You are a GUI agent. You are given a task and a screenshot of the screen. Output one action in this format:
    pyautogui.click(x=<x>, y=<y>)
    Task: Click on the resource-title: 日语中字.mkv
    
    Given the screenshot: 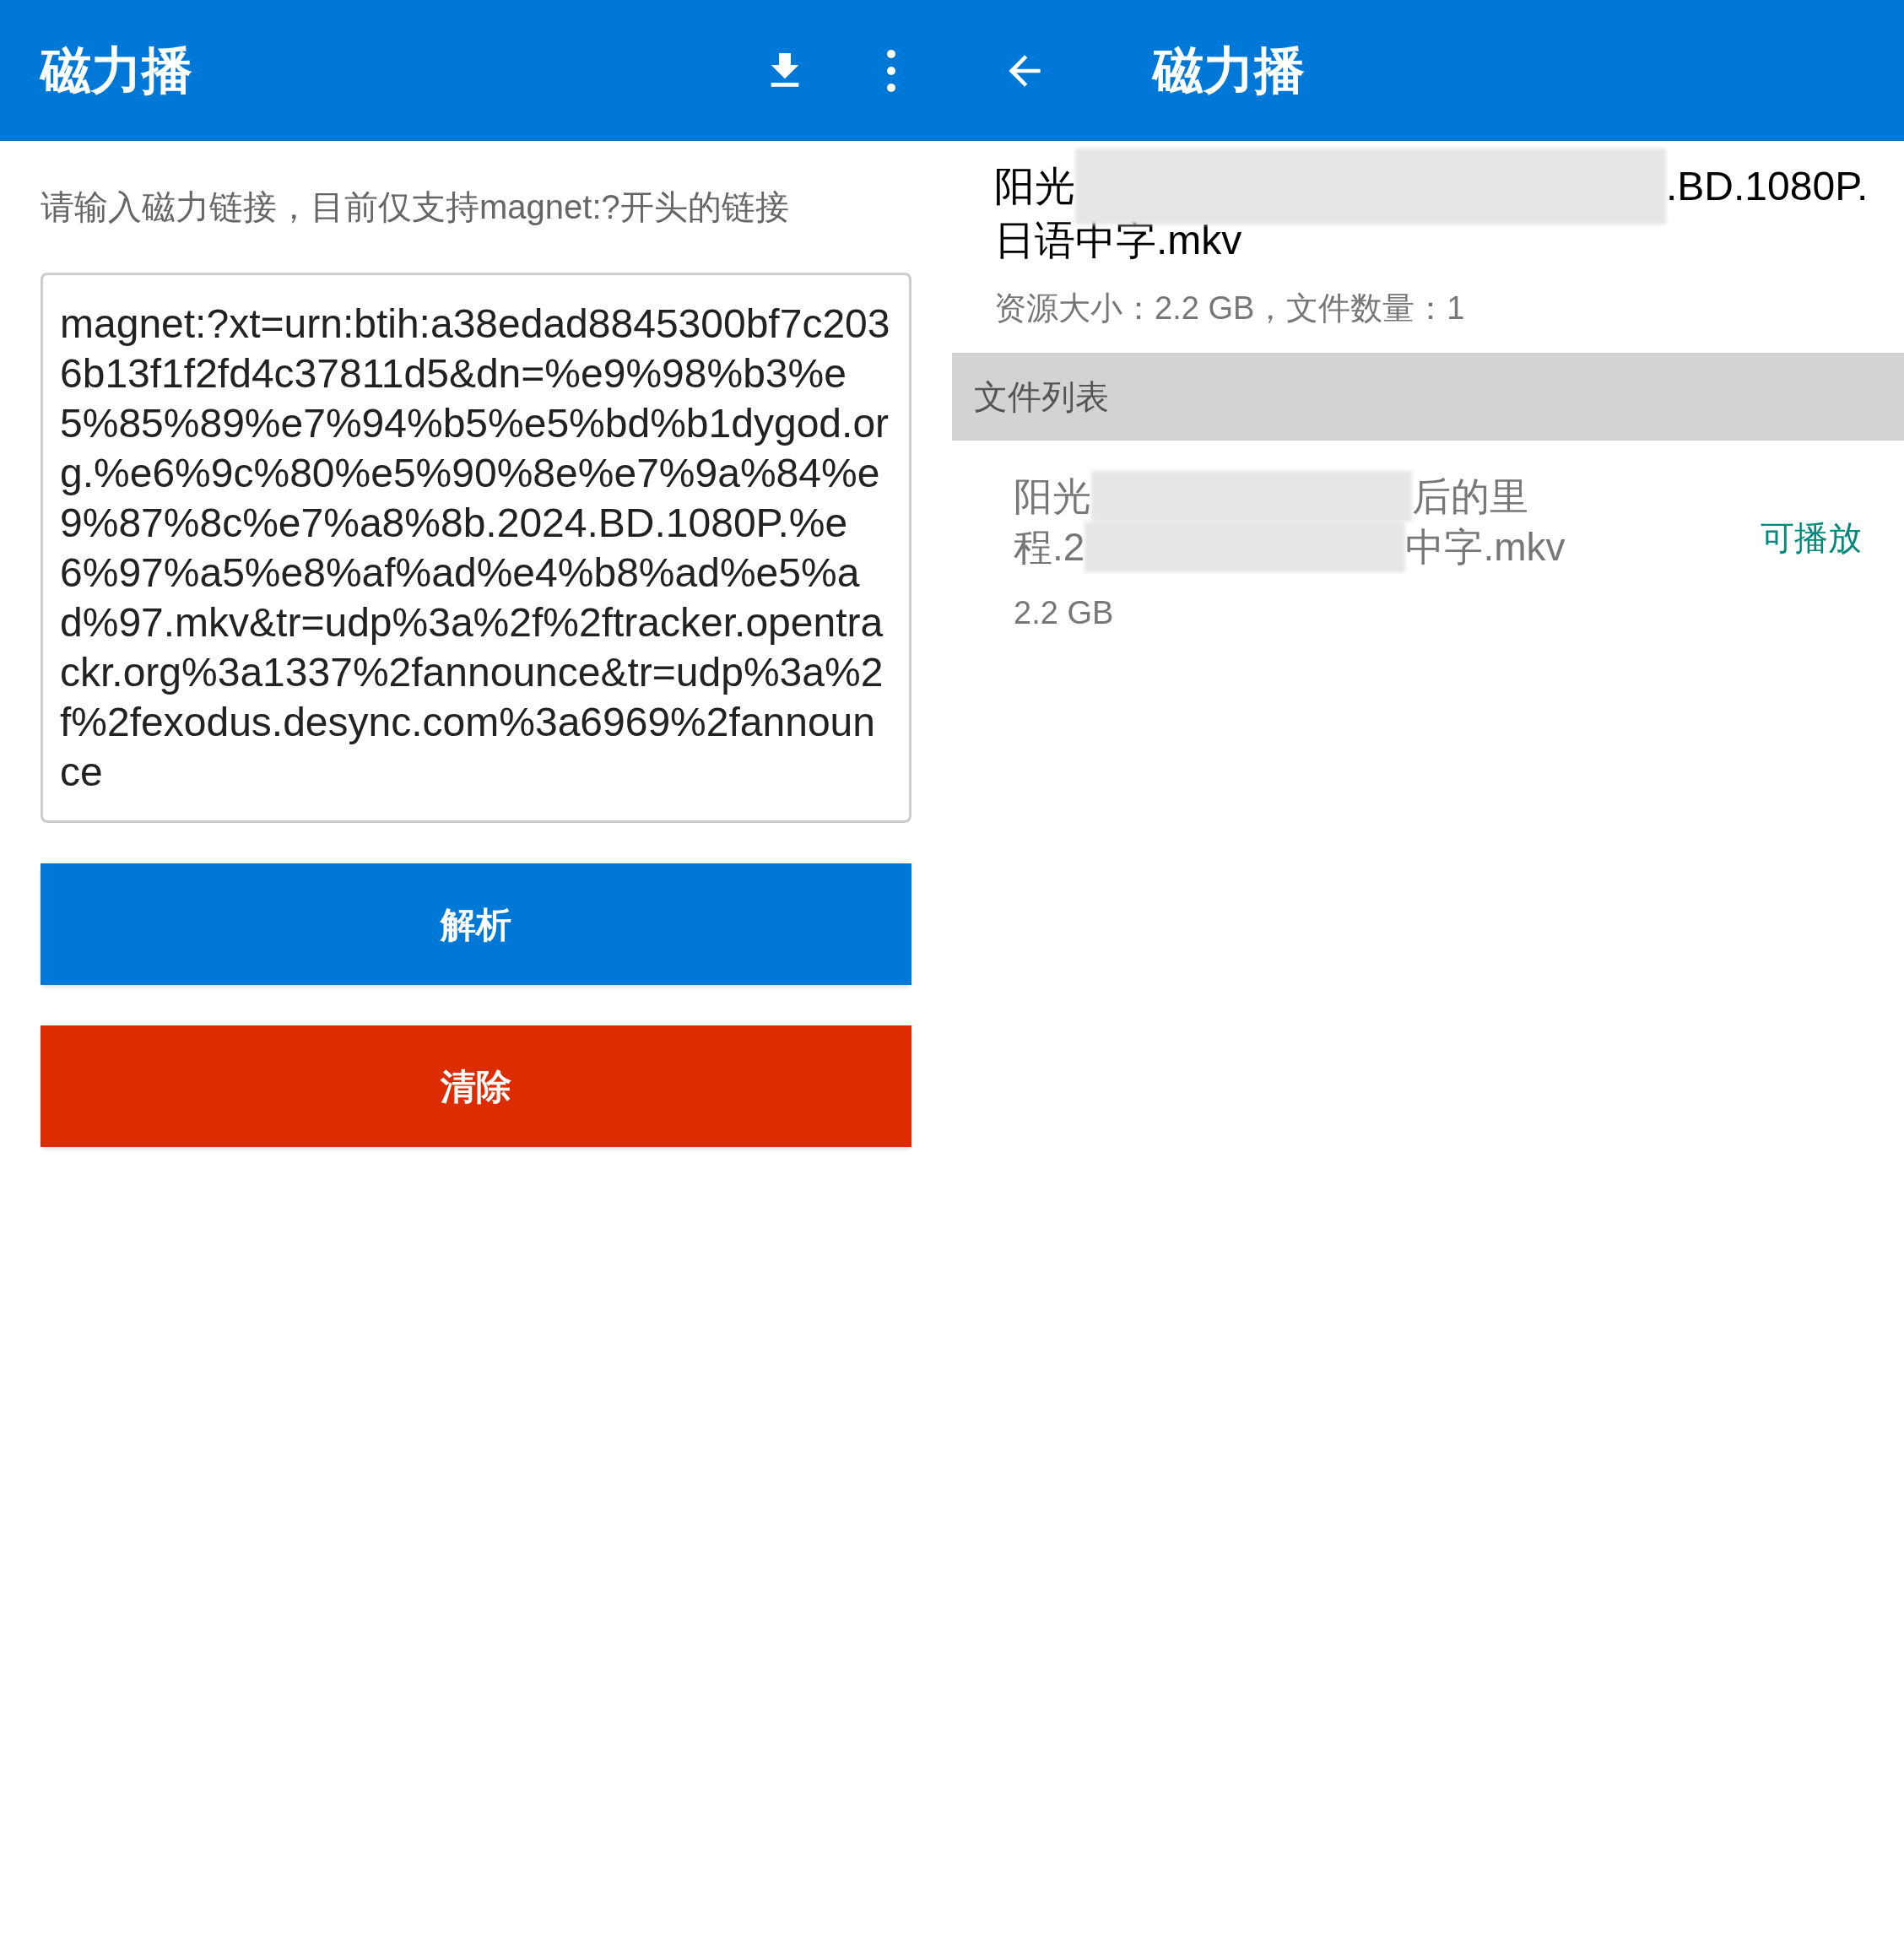 What is the action you would take?
    pyautogui.click(x=1118, y=241)
    